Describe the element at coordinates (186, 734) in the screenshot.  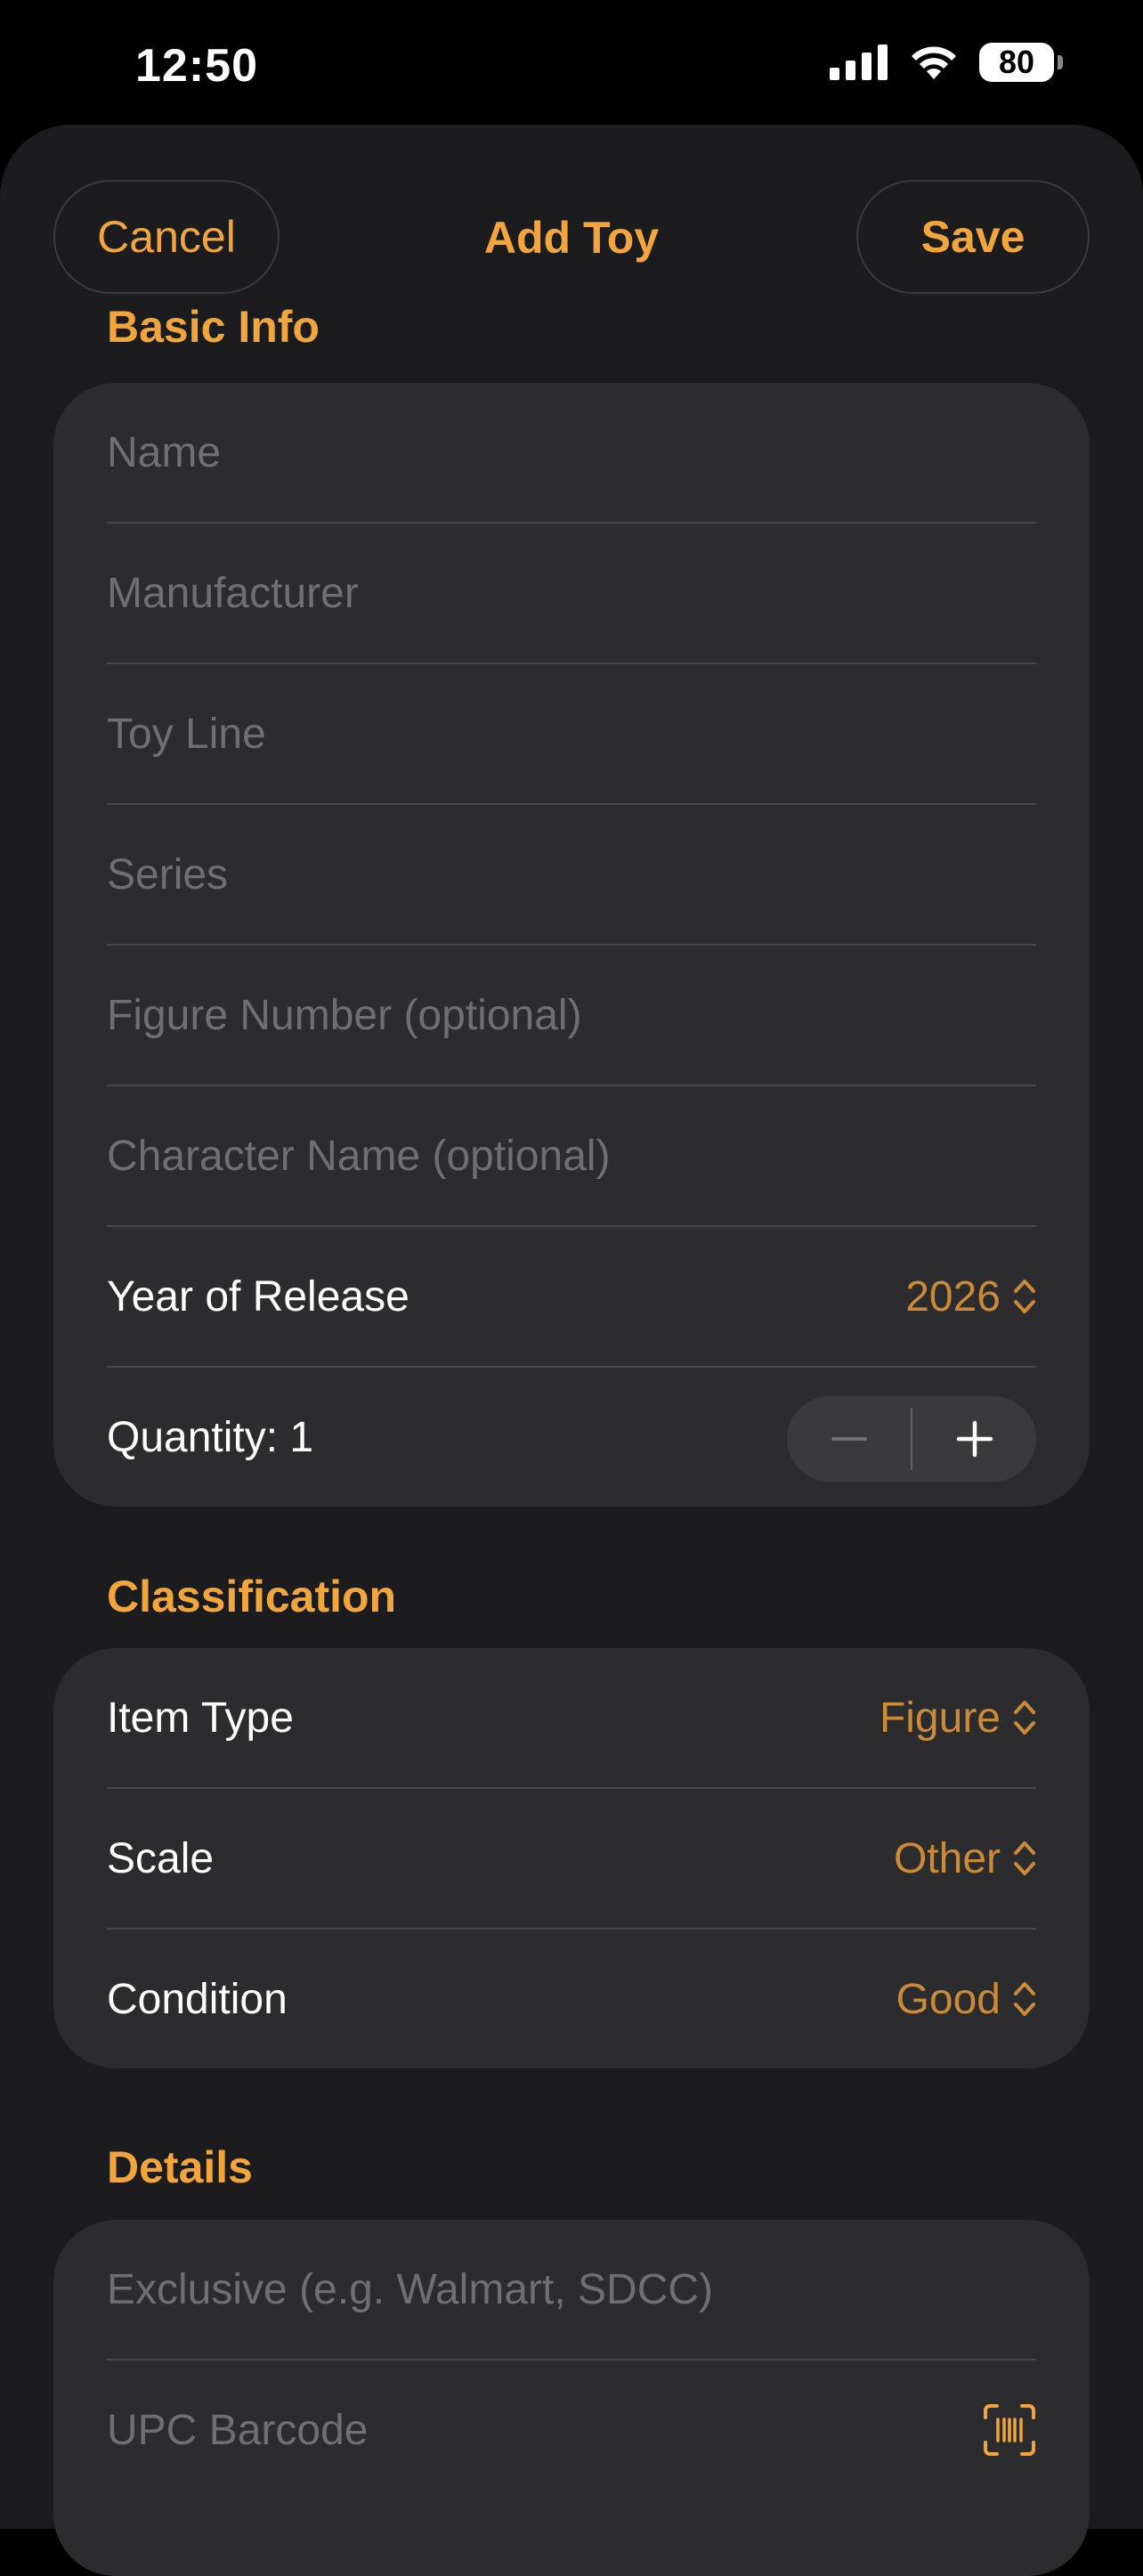
I see `toy-line-placeholder: Toy Line` at that location.